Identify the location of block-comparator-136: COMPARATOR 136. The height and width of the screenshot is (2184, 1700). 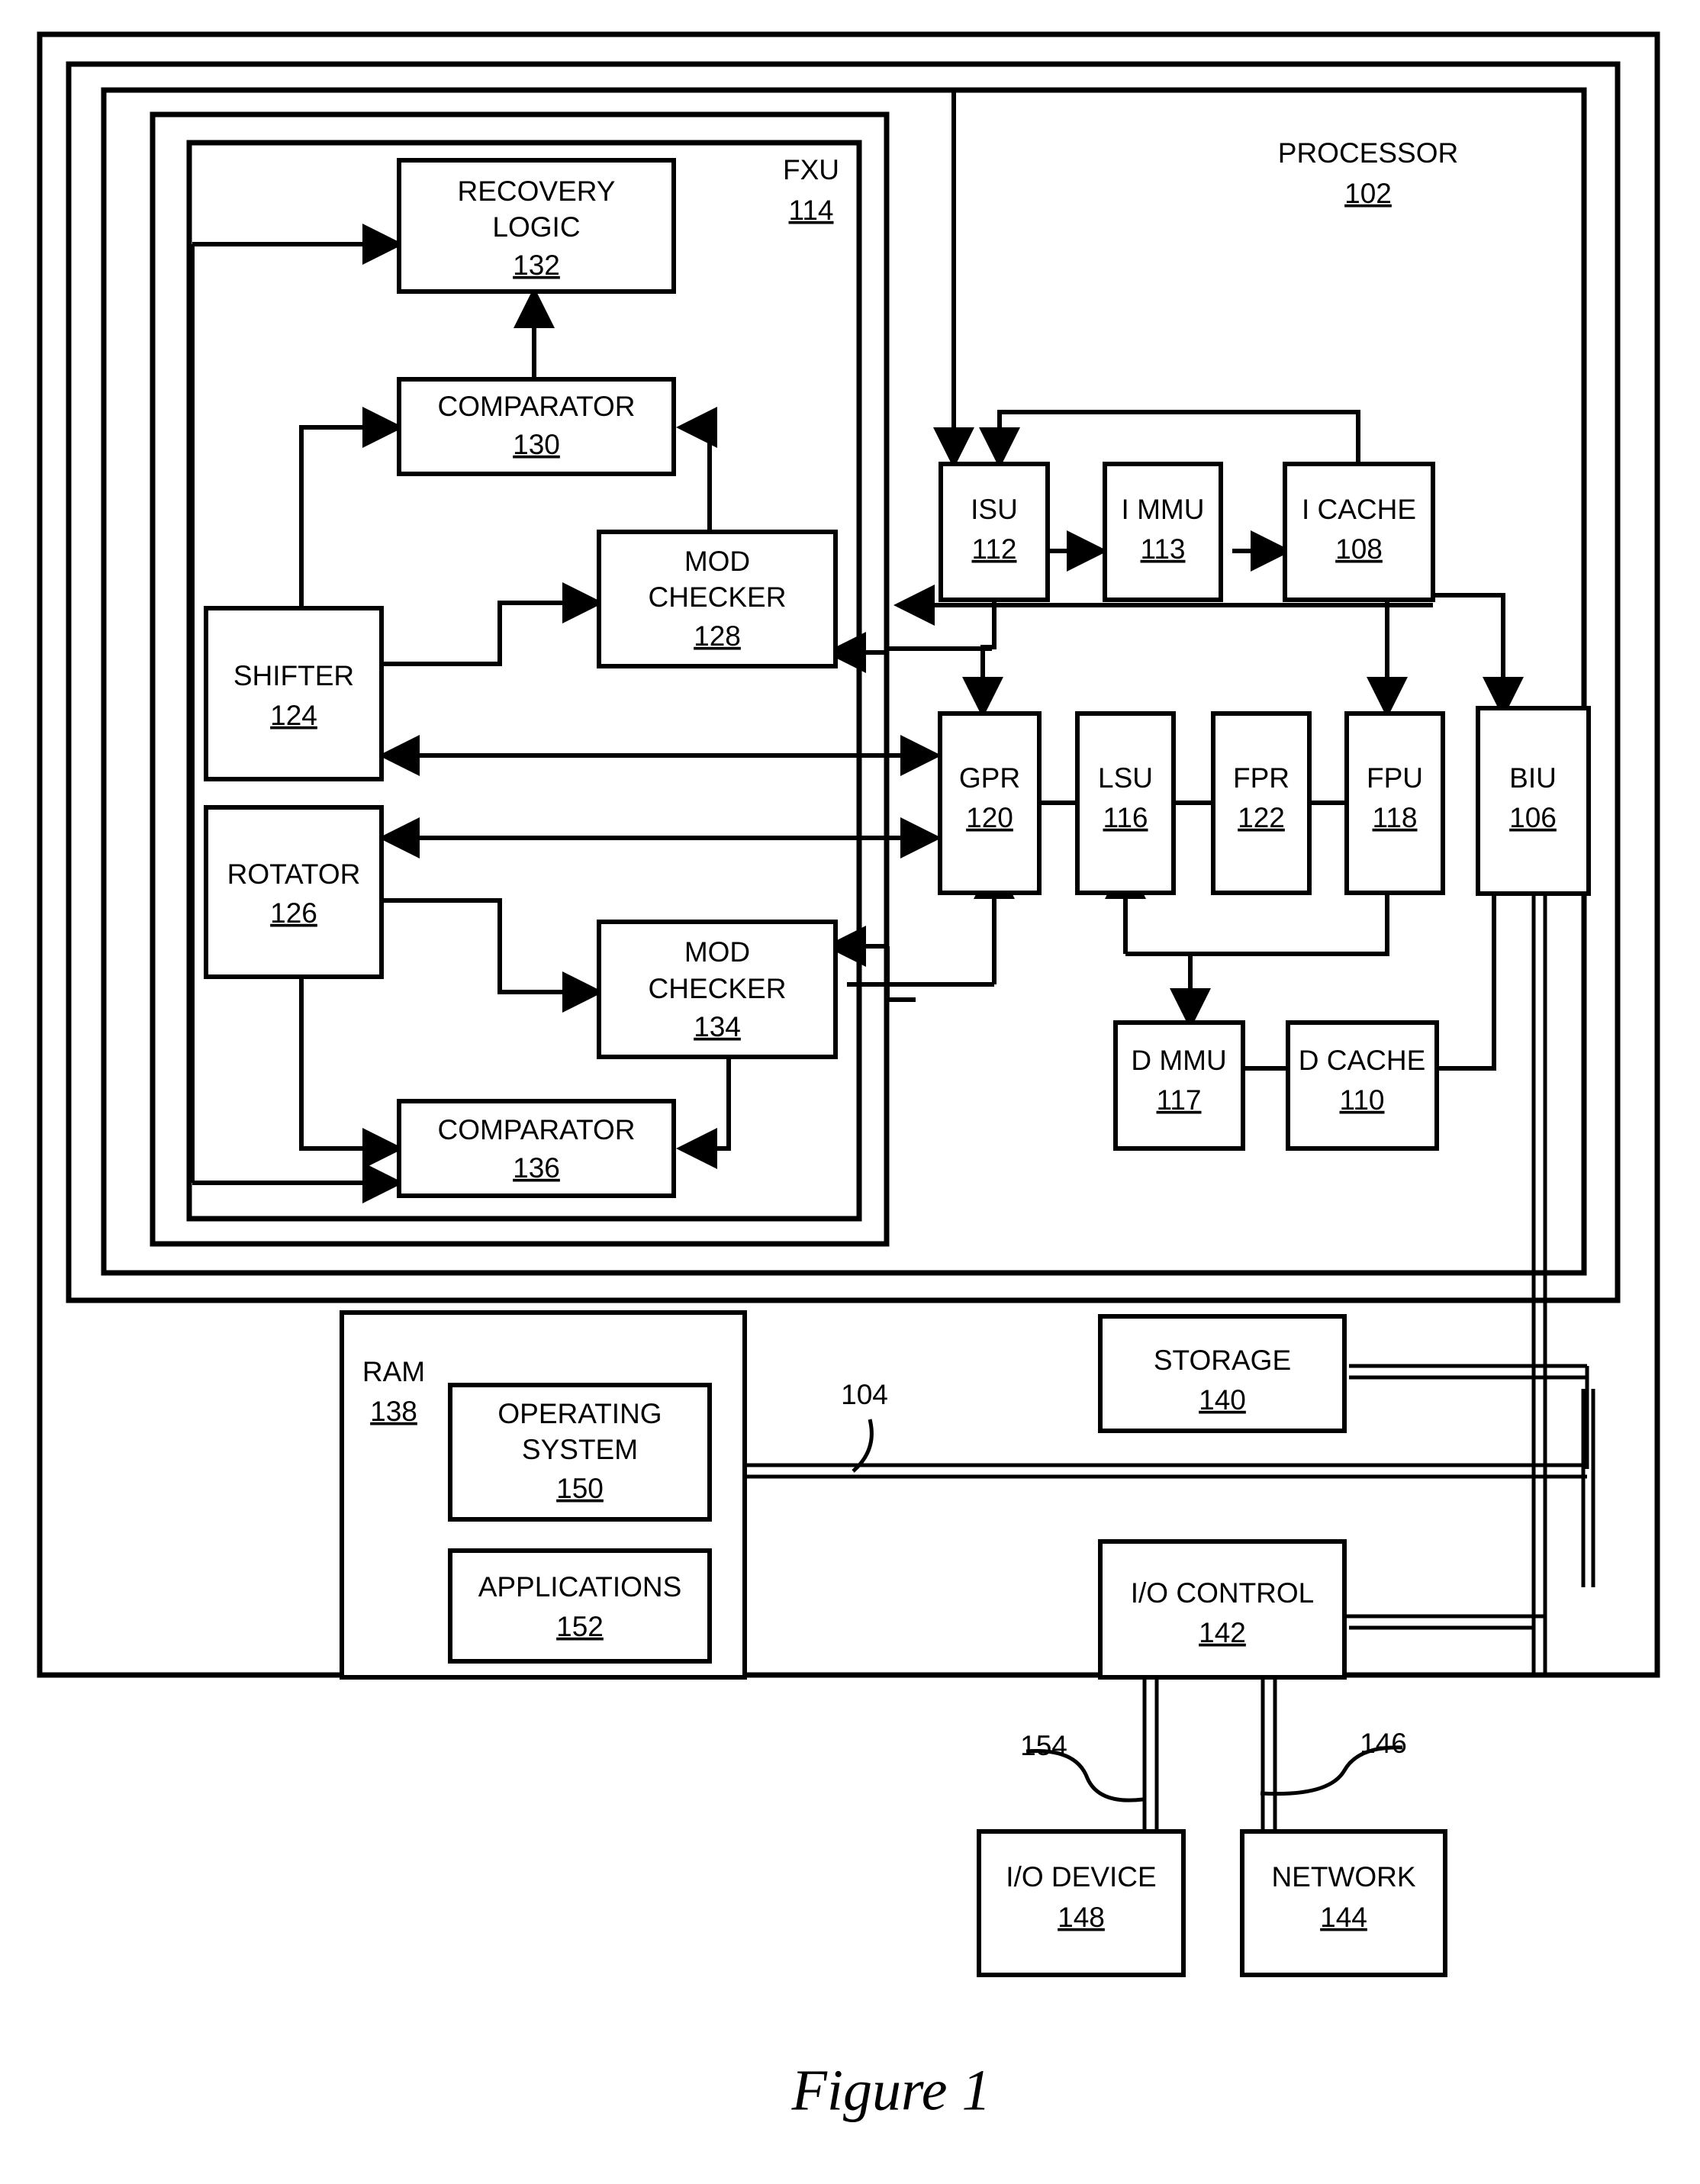
(536, 1148).